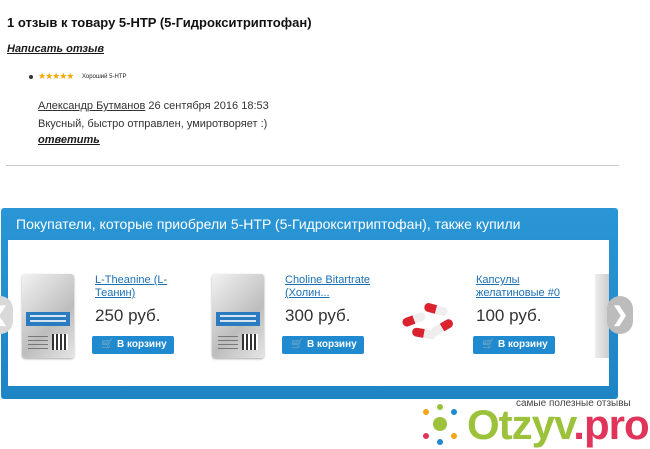  Describe the element at coordinates (48, 316) in the screenshot. I see `product-image-l-theanine` at that location.